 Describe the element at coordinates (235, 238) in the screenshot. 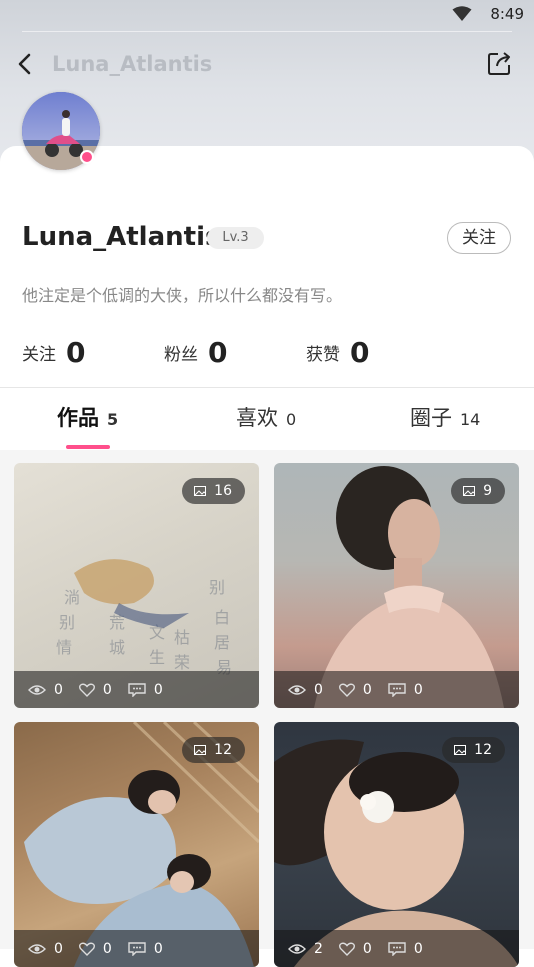

I see `level-badge: Lv.3` at that location.